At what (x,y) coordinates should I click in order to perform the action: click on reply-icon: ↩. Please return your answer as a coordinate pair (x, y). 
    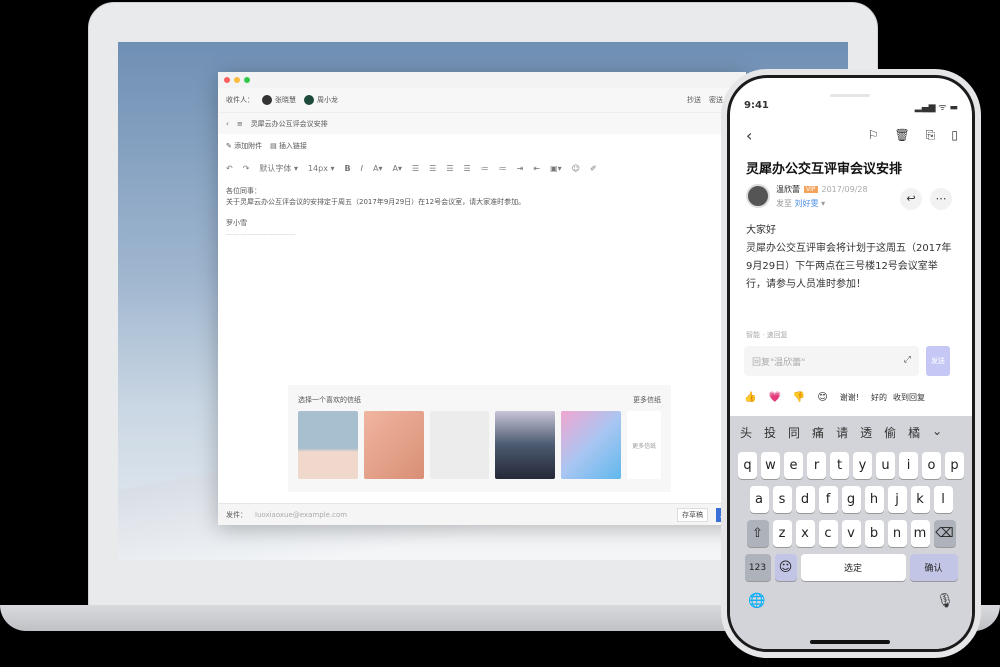
    Looking at the image, I should click on (911, 199).